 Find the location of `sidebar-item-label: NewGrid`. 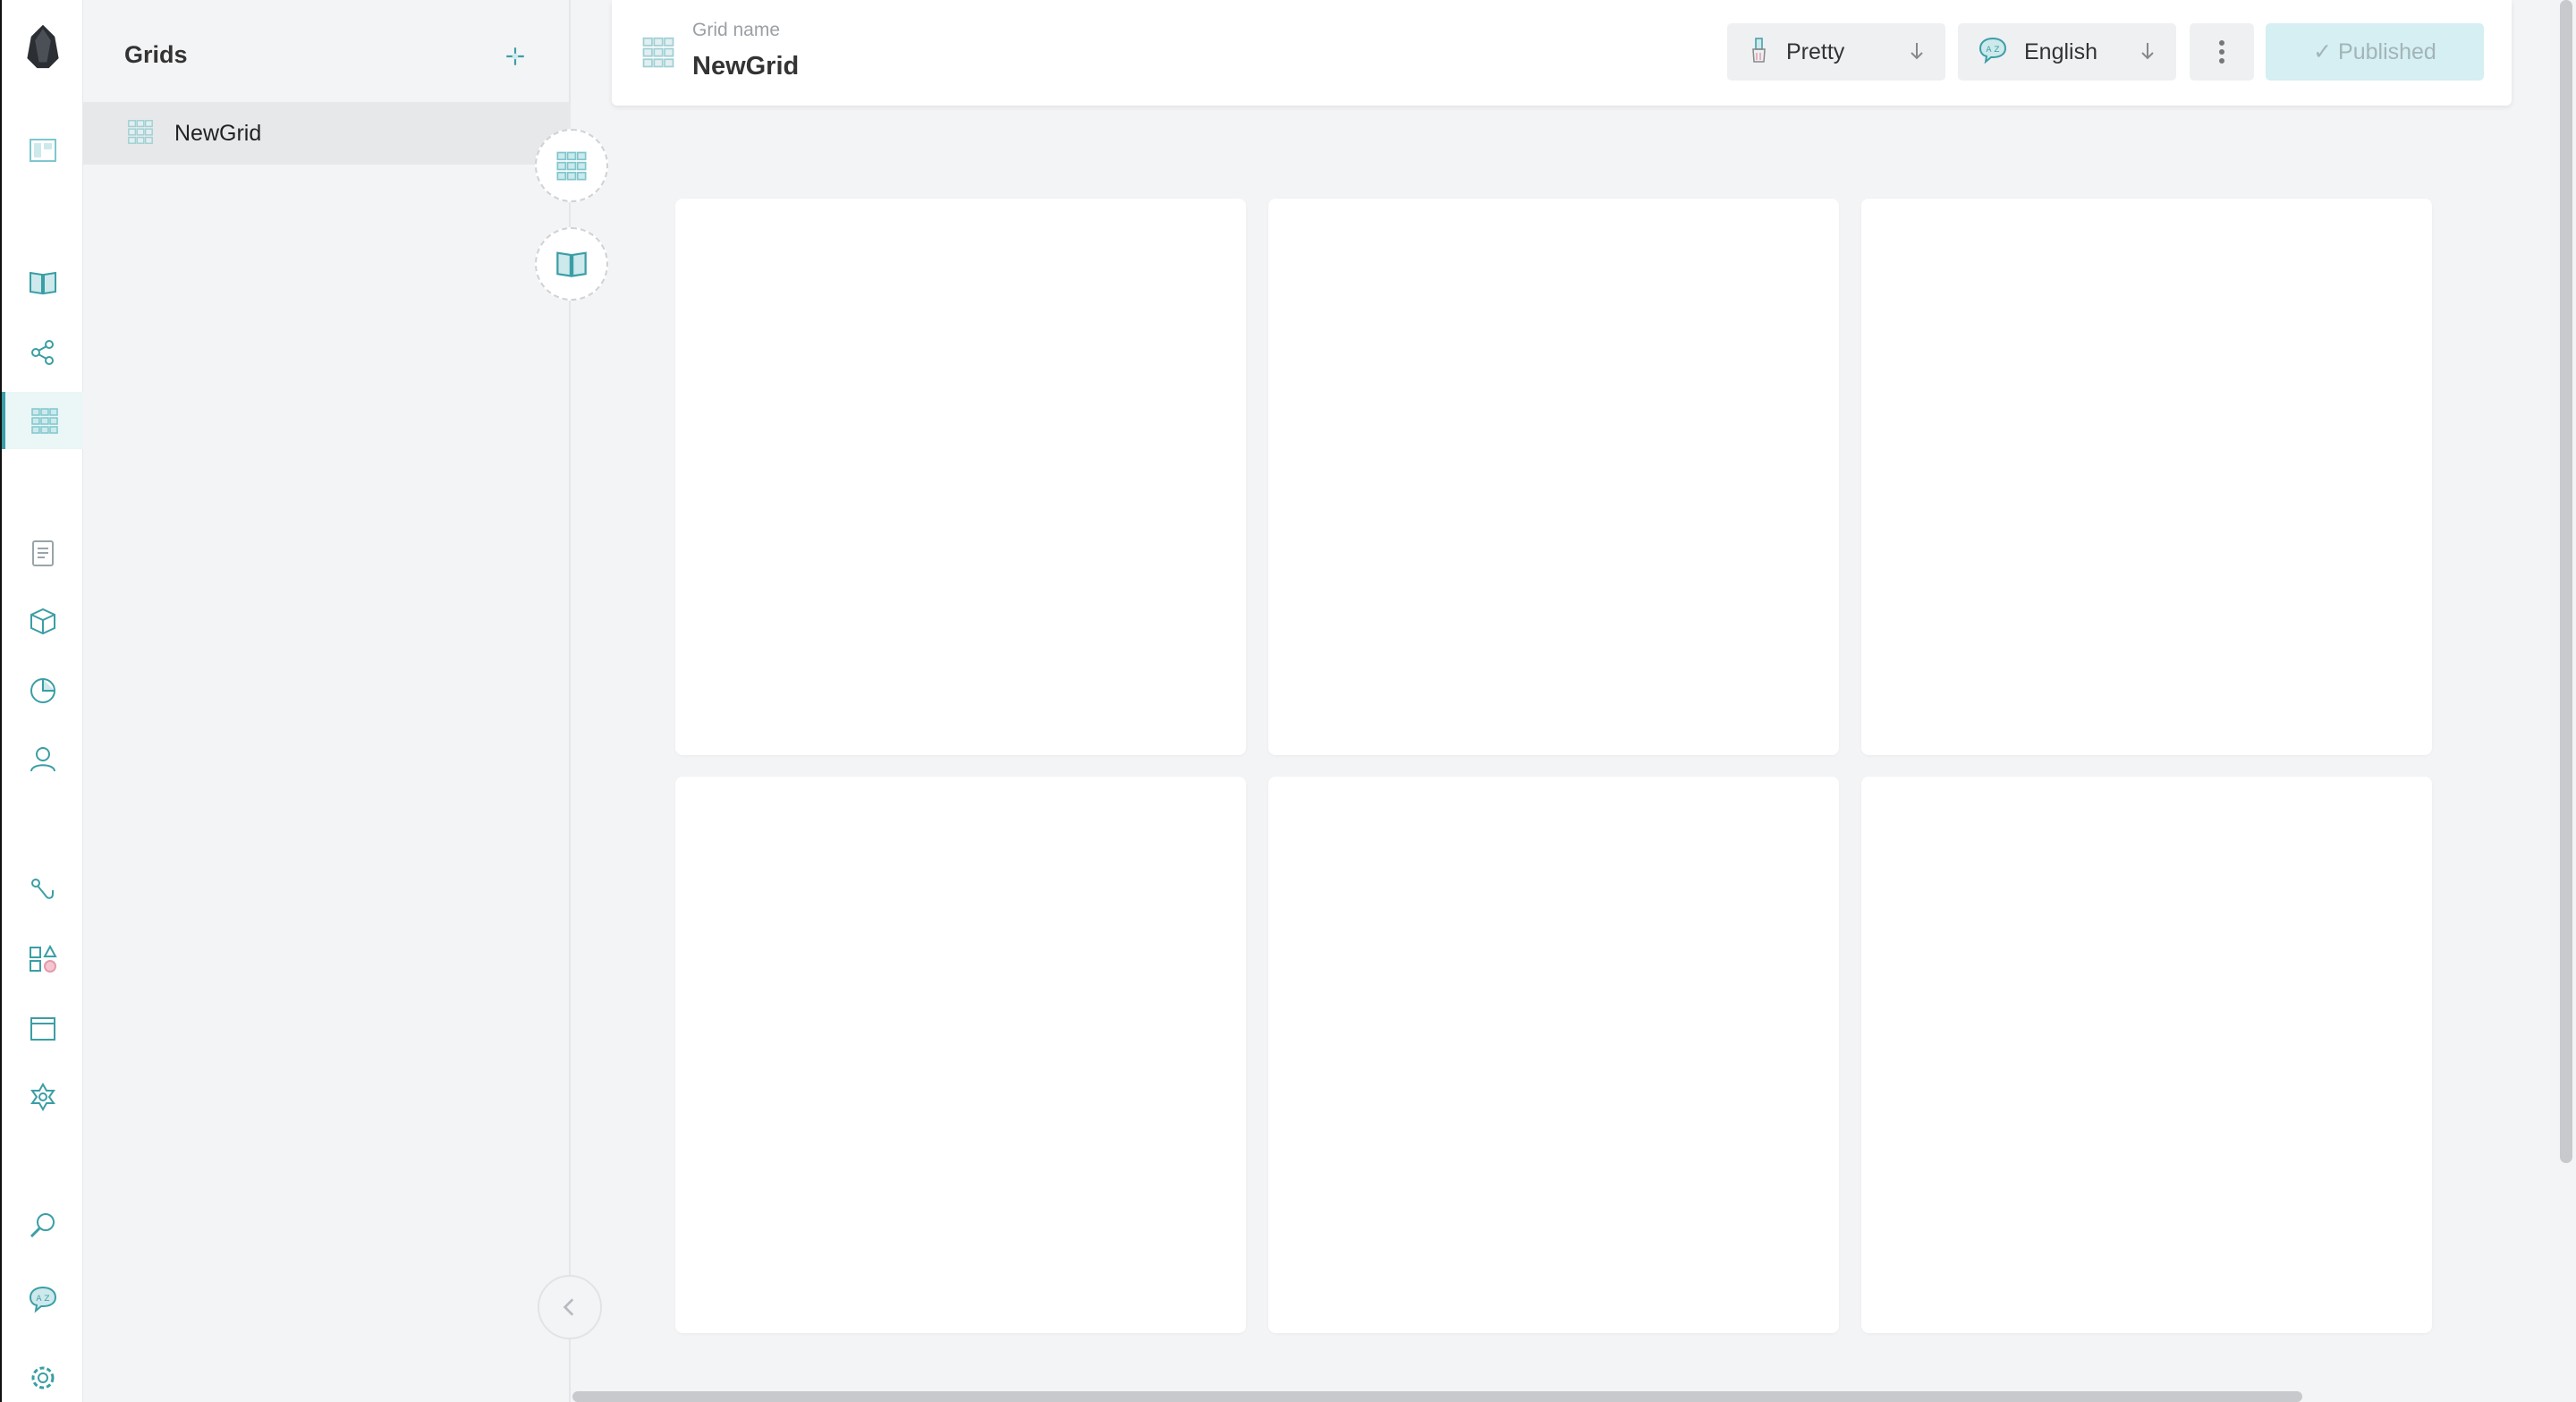

sidebar-item-label: NewGrid is located at coordinates (218, 133).